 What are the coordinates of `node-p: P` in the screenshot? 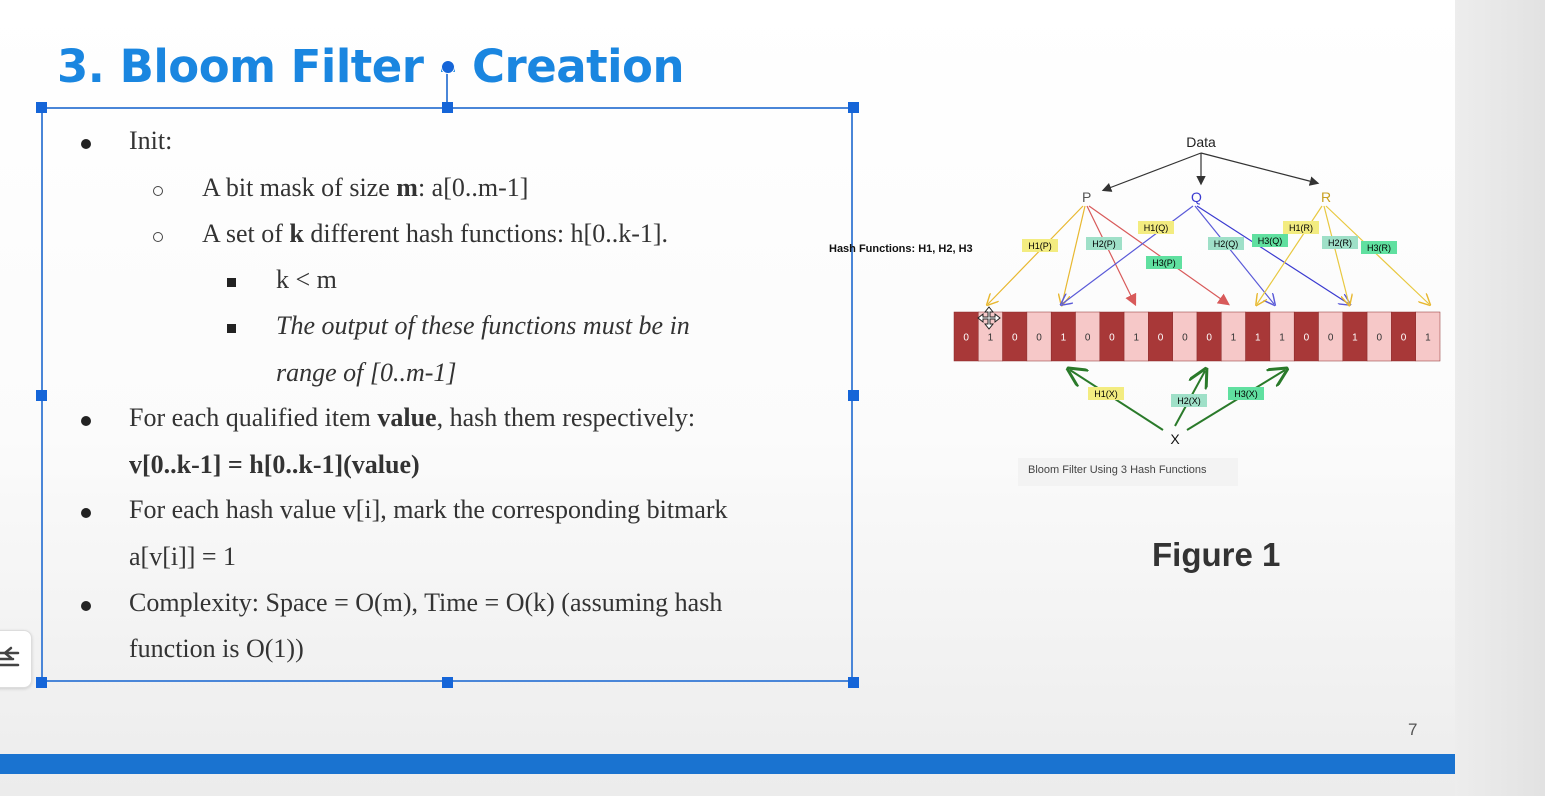 It's located at (1086, 197).